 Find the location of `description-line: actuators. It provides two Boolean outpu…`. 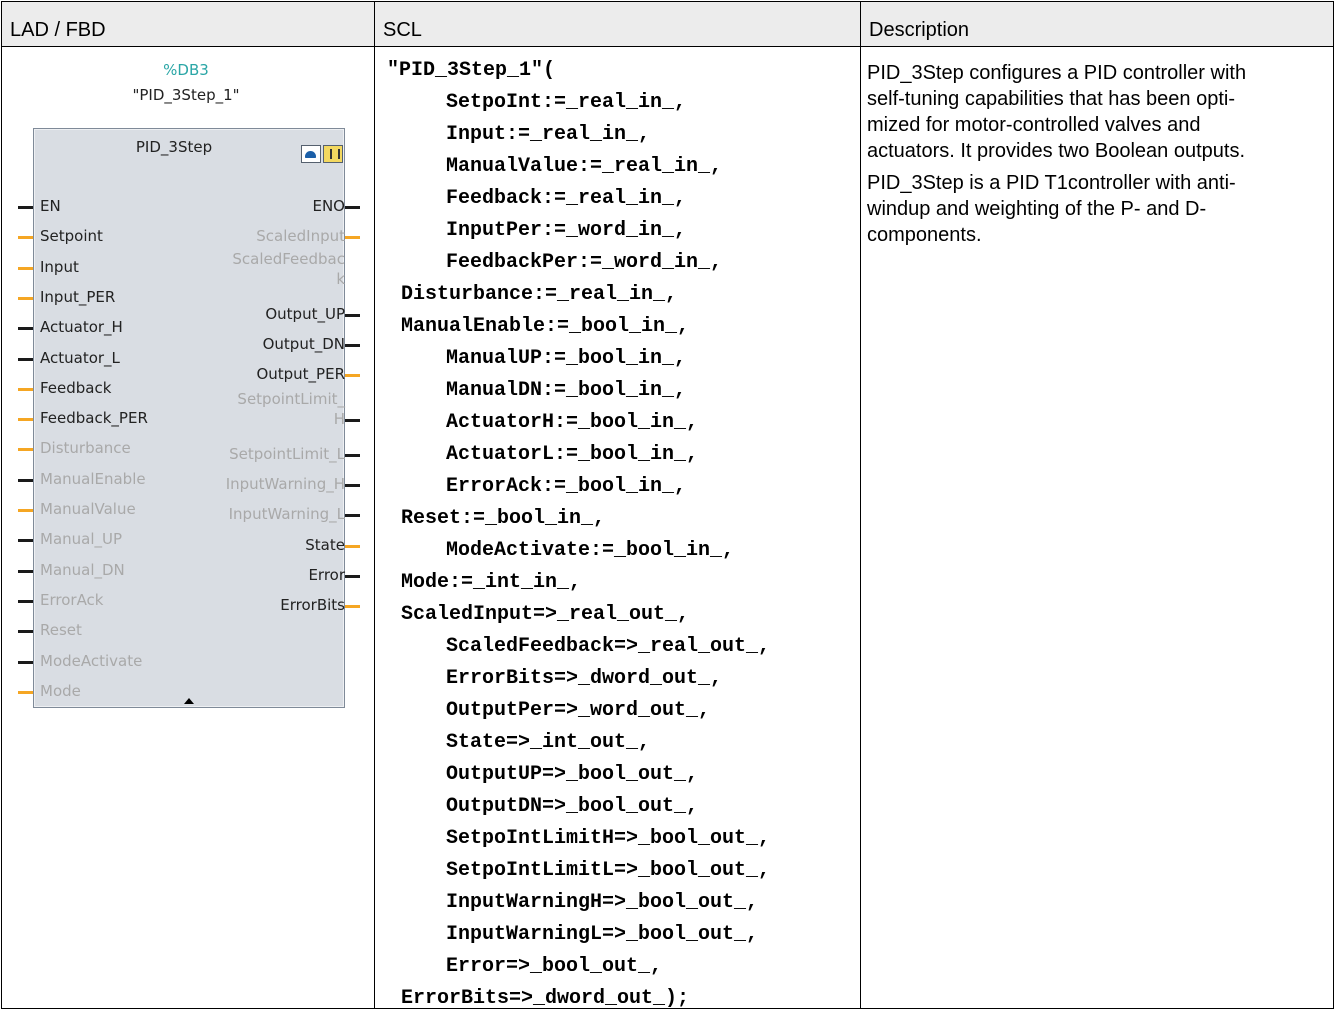

description-line: actuators. It provides two Boolean outpu… is located at coordinates (1056, 151).